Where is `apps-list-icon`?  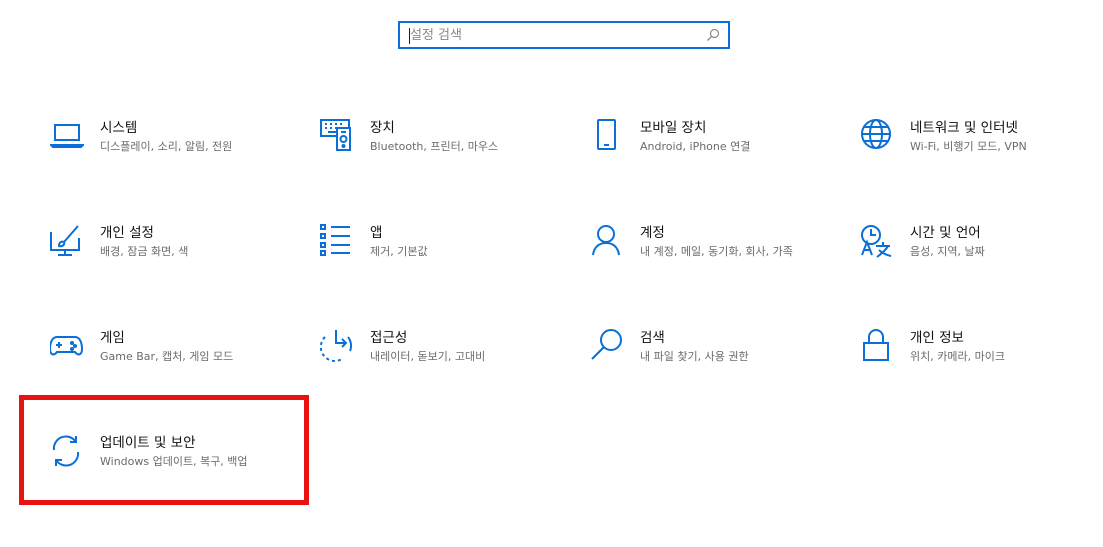 apps-list-icon is located at coordinates (337, 241).